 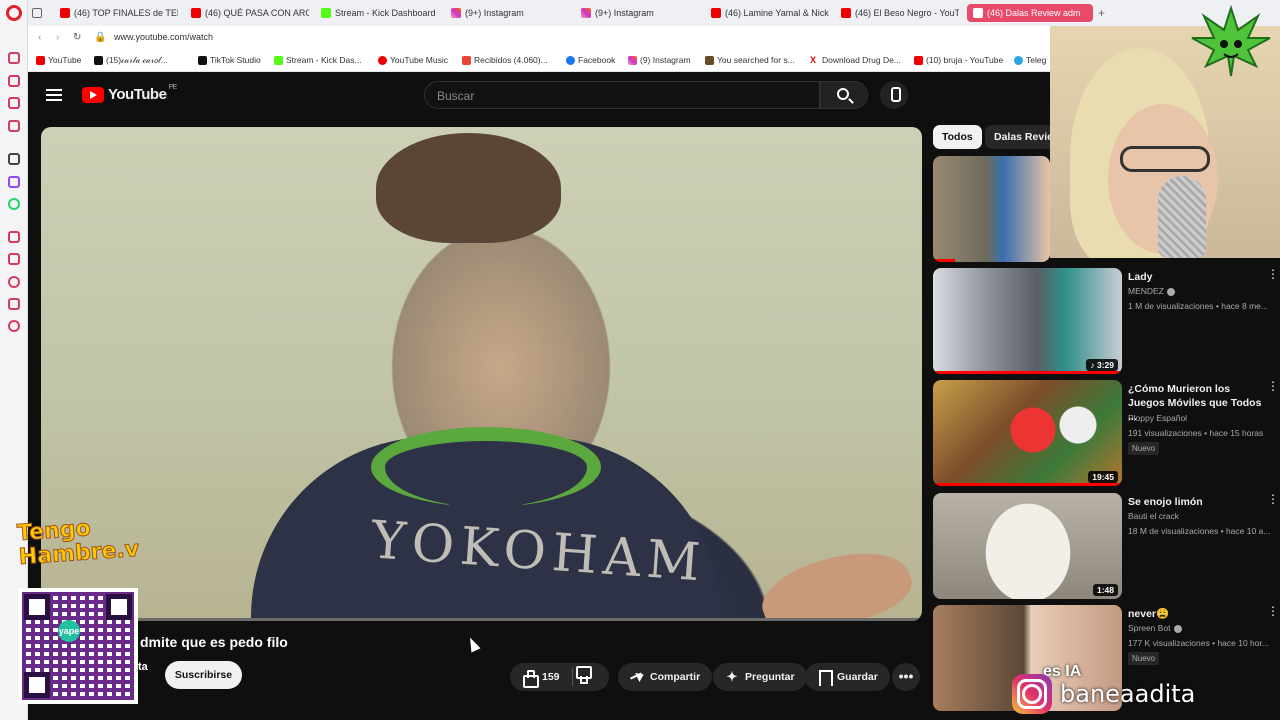 What do you see at coordinates (957, 137) in the screenshot?
I see `chip-todos: Todos` at bounding box center [957, 137].